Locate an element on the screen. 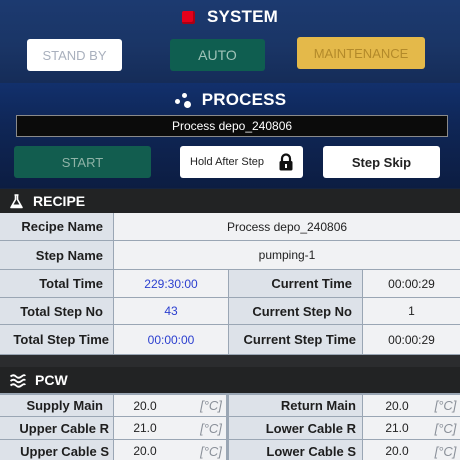 The image size is (460, 460). recipe-header: RECIPE is located at coordinates (230, 201).